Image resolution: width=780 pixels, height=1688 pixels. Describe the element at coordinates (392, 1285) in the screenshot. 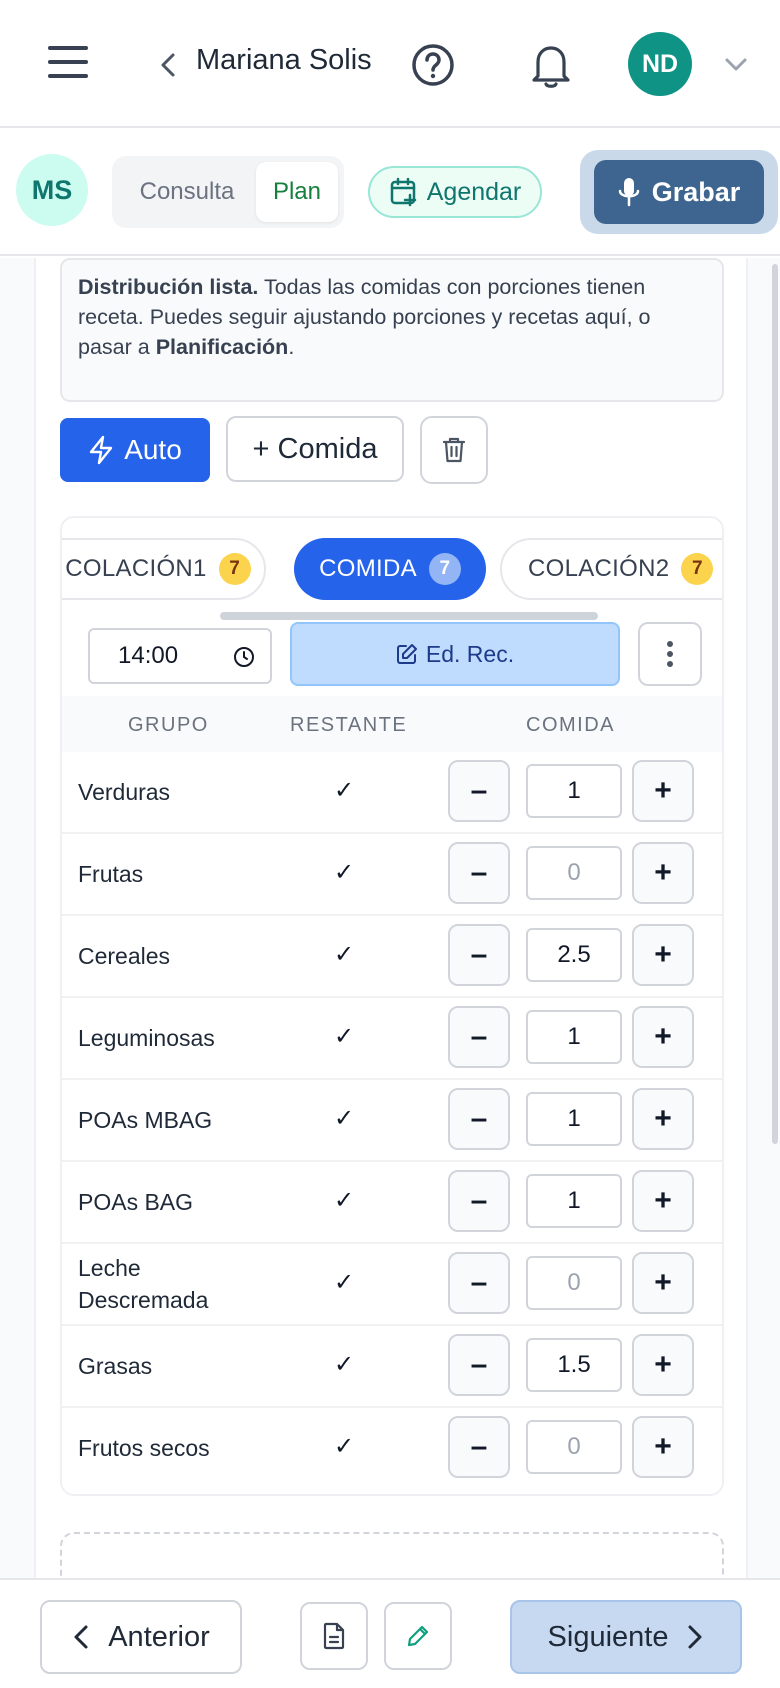

I see `table-row: Leche Descremada ✓ – 0 +` at that location.